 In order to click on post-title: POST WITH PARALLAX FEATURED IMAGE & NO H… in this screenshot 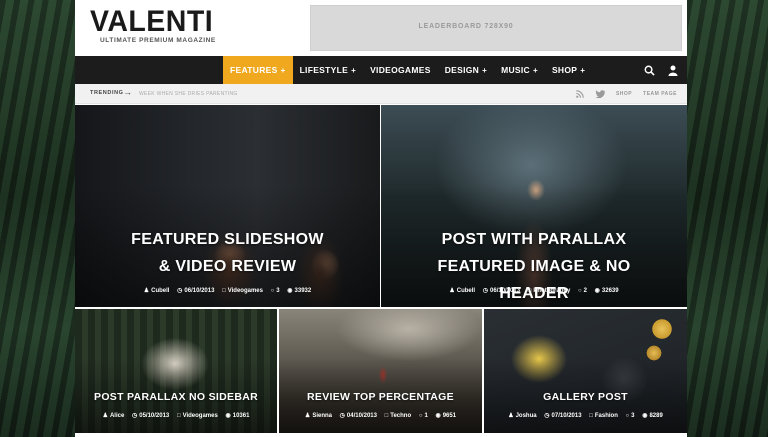, I will do `click(534, 266)`.